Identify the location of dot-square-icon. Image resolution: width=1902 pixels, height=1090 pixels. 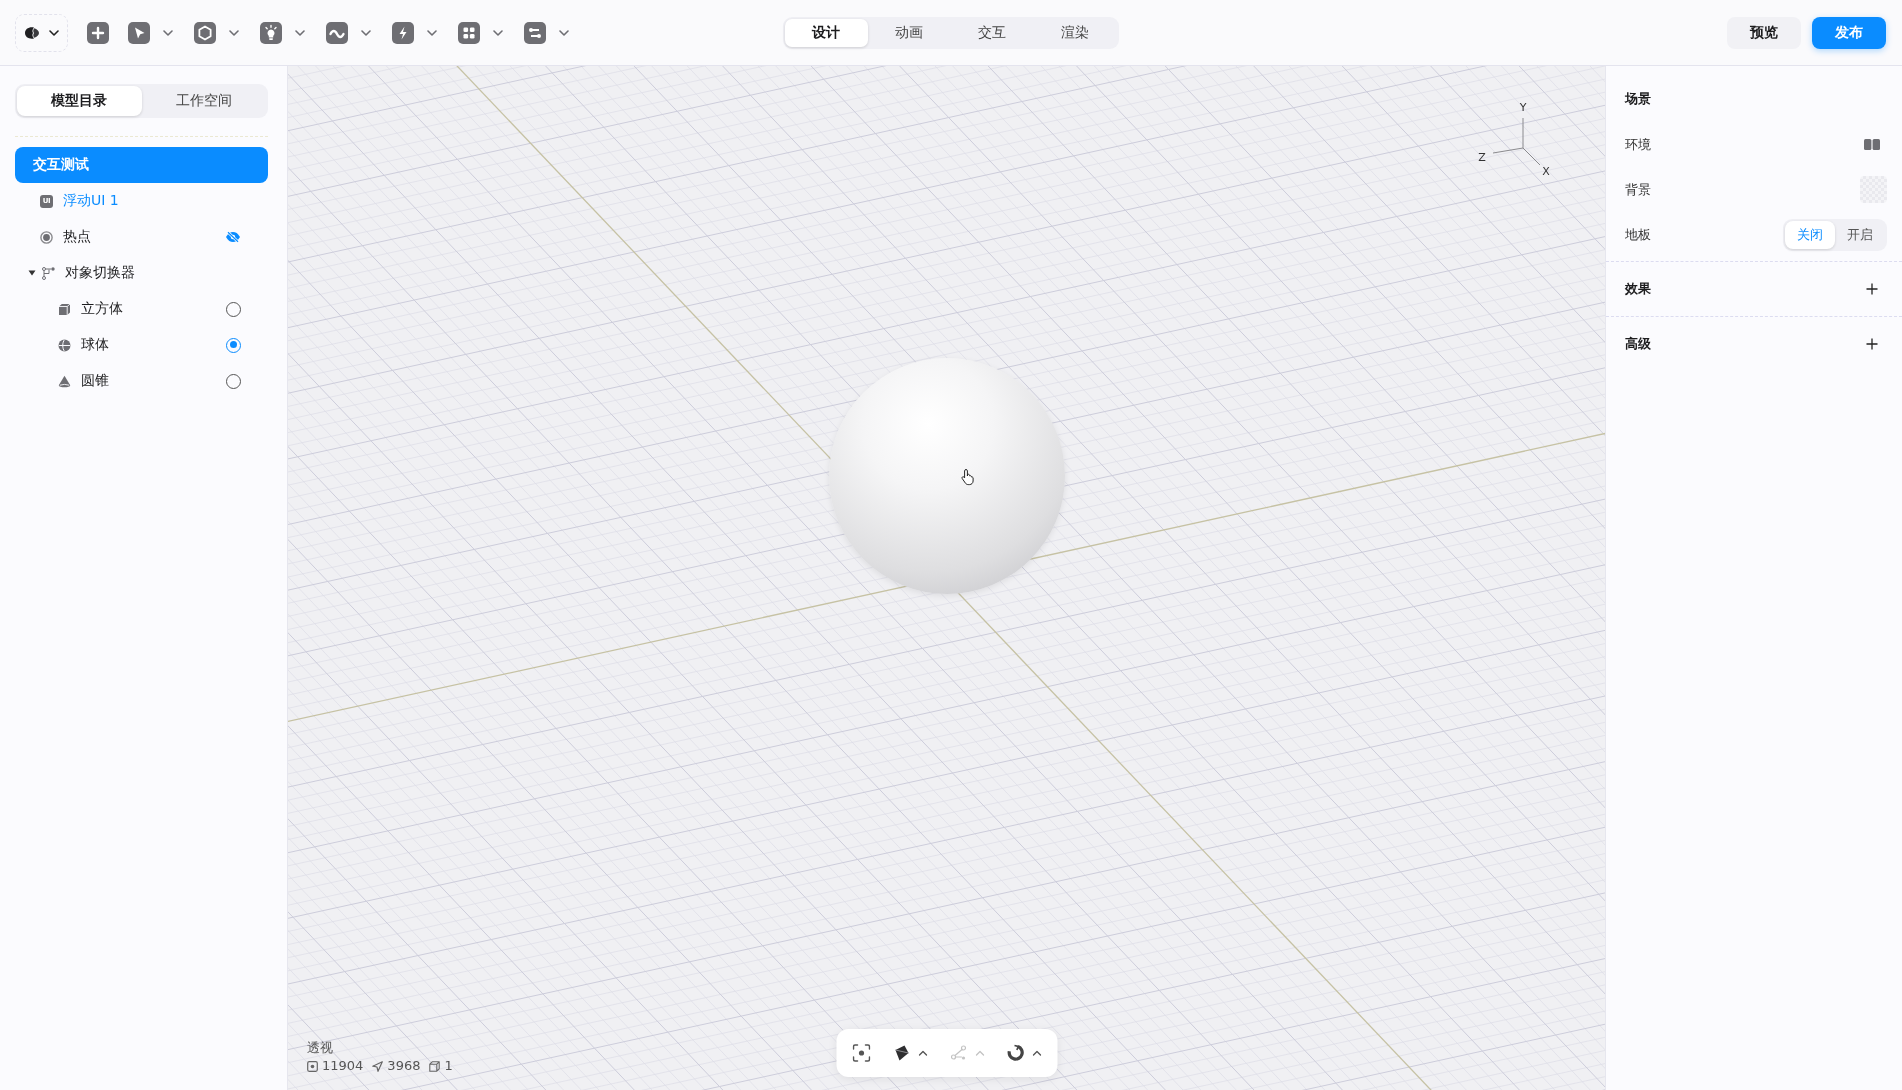
(312, 1066).